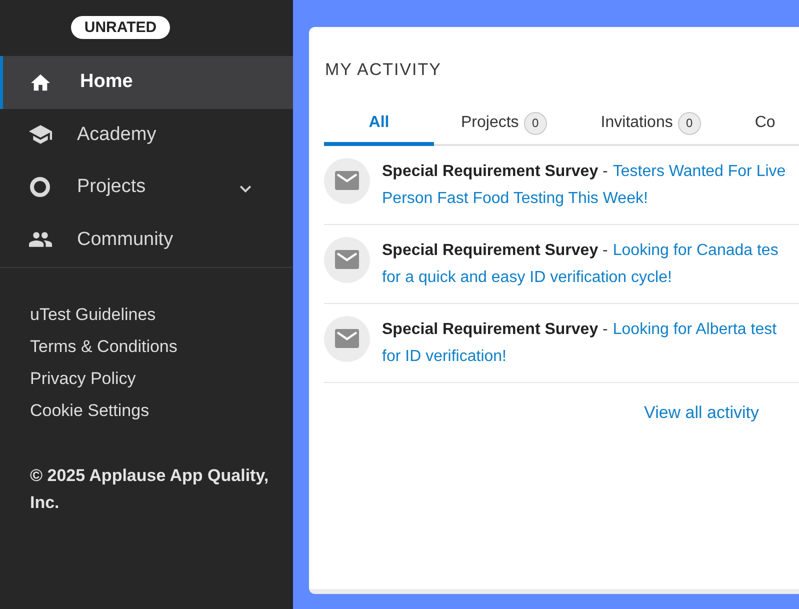 The height and width of the screenshot is (609, 799). I want to click on tab: Co, so click(763, 123).